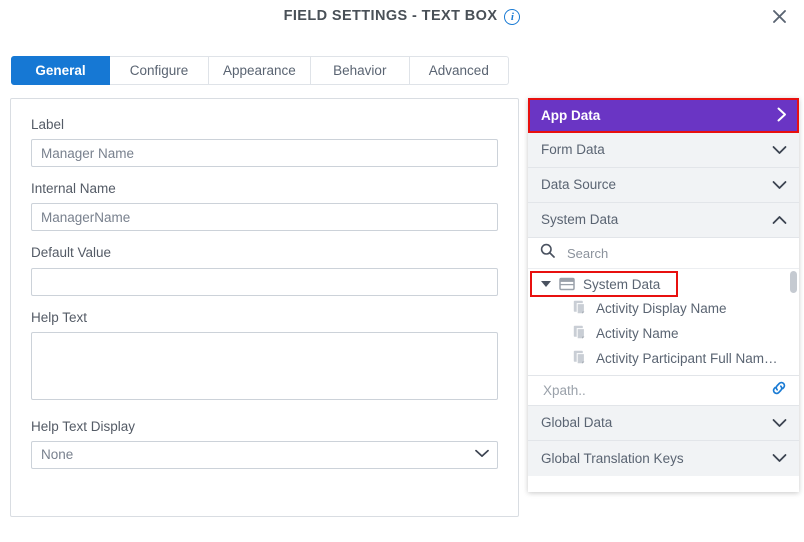 Image resolution: width=804 pixels, height=542 pixels. I want to click on tab-label: Behavior, so click(360, 70).